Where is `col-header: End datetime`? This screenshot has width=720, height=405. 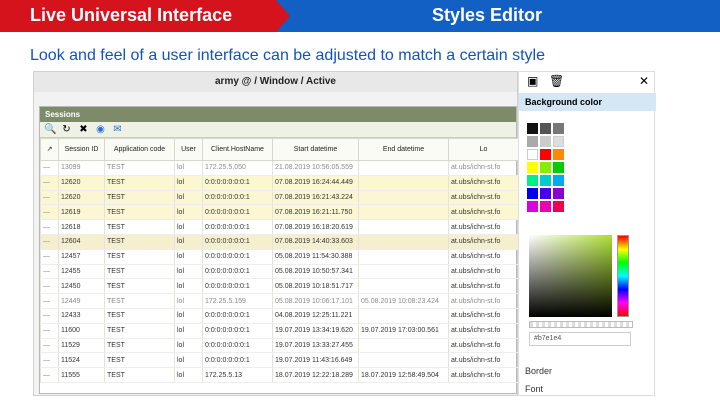 col-header: End datetime is located at coordinates (403, 149).